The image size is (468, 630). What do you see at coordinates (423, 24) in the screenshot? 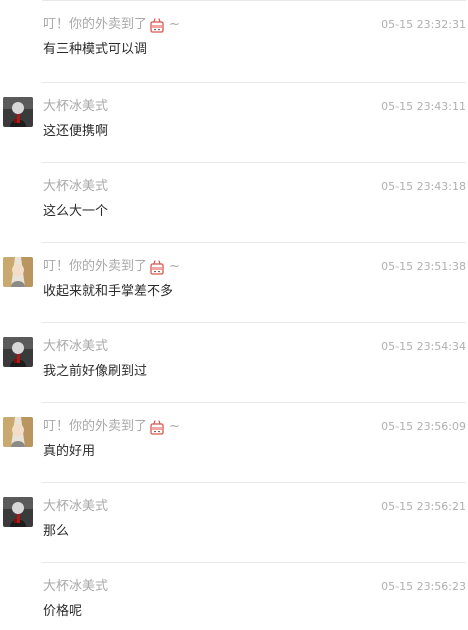
I see `message-timestamp: 05-15 23:32:31` at bounding box center [423, 24].